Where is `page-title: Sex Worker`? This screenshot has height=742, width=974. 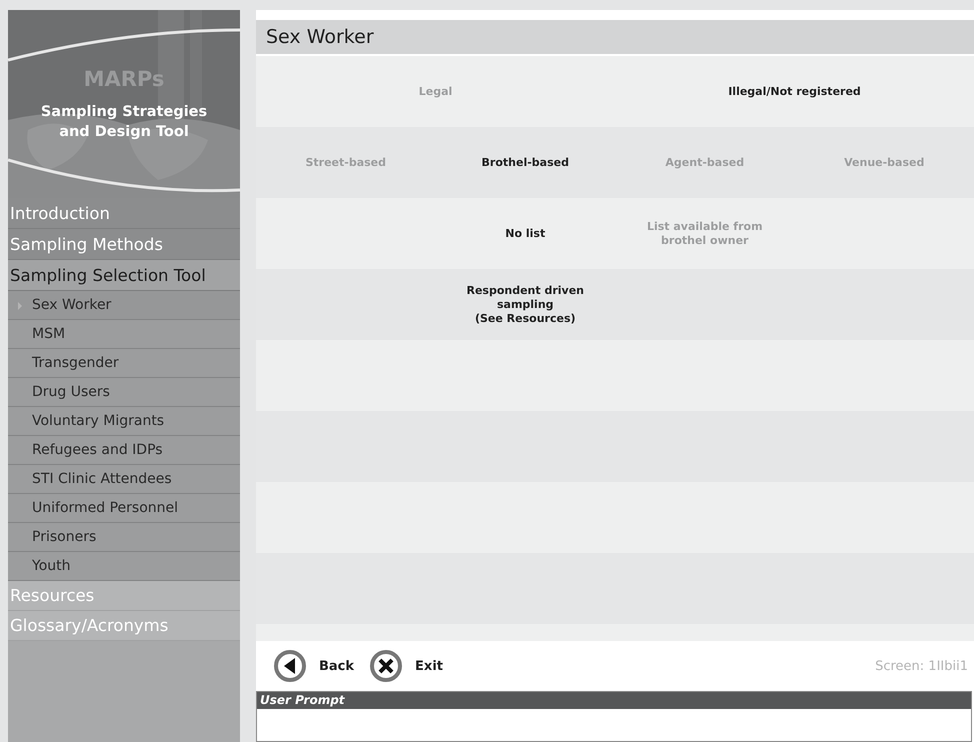
page-title: Sex Worker is located at coordinates (615, 37).